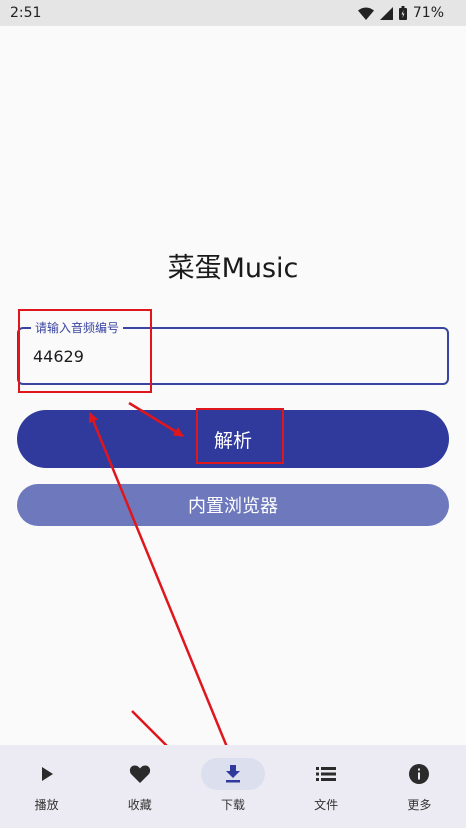  I want to click on audio-id-input, so click(233, 356).